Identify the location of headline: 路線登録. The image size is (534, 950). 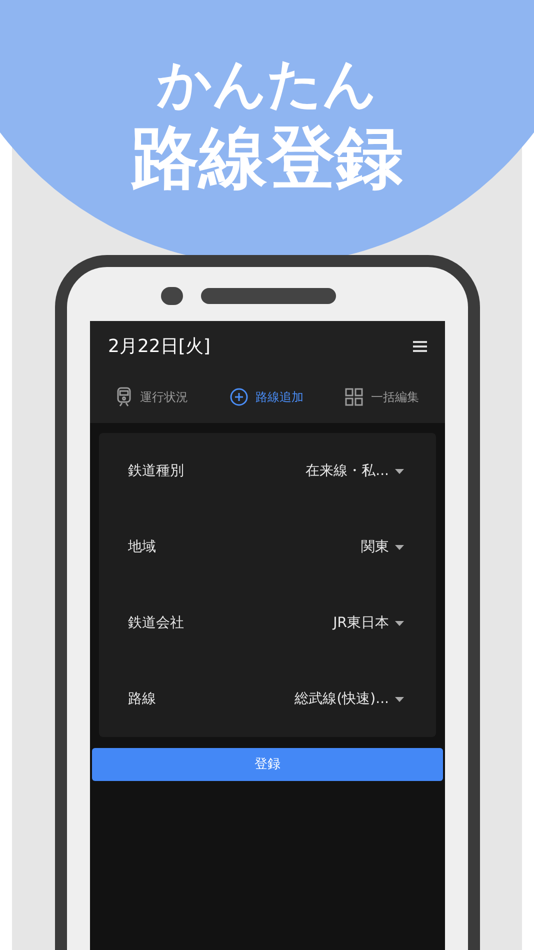
(267, 159).